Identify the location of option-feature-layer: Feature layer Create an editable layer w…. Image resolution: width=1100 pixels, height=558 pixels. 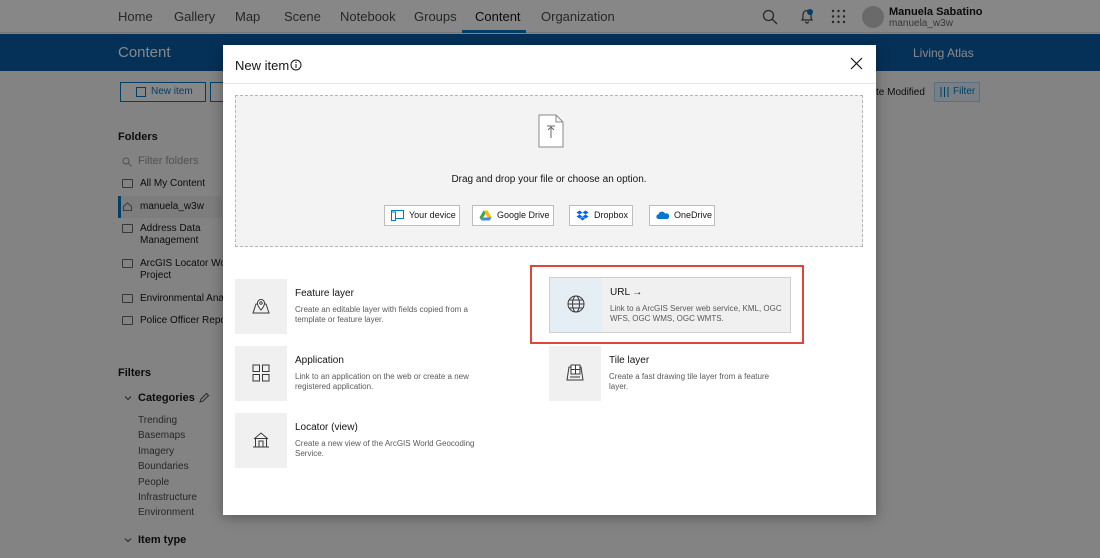
(355, 306).